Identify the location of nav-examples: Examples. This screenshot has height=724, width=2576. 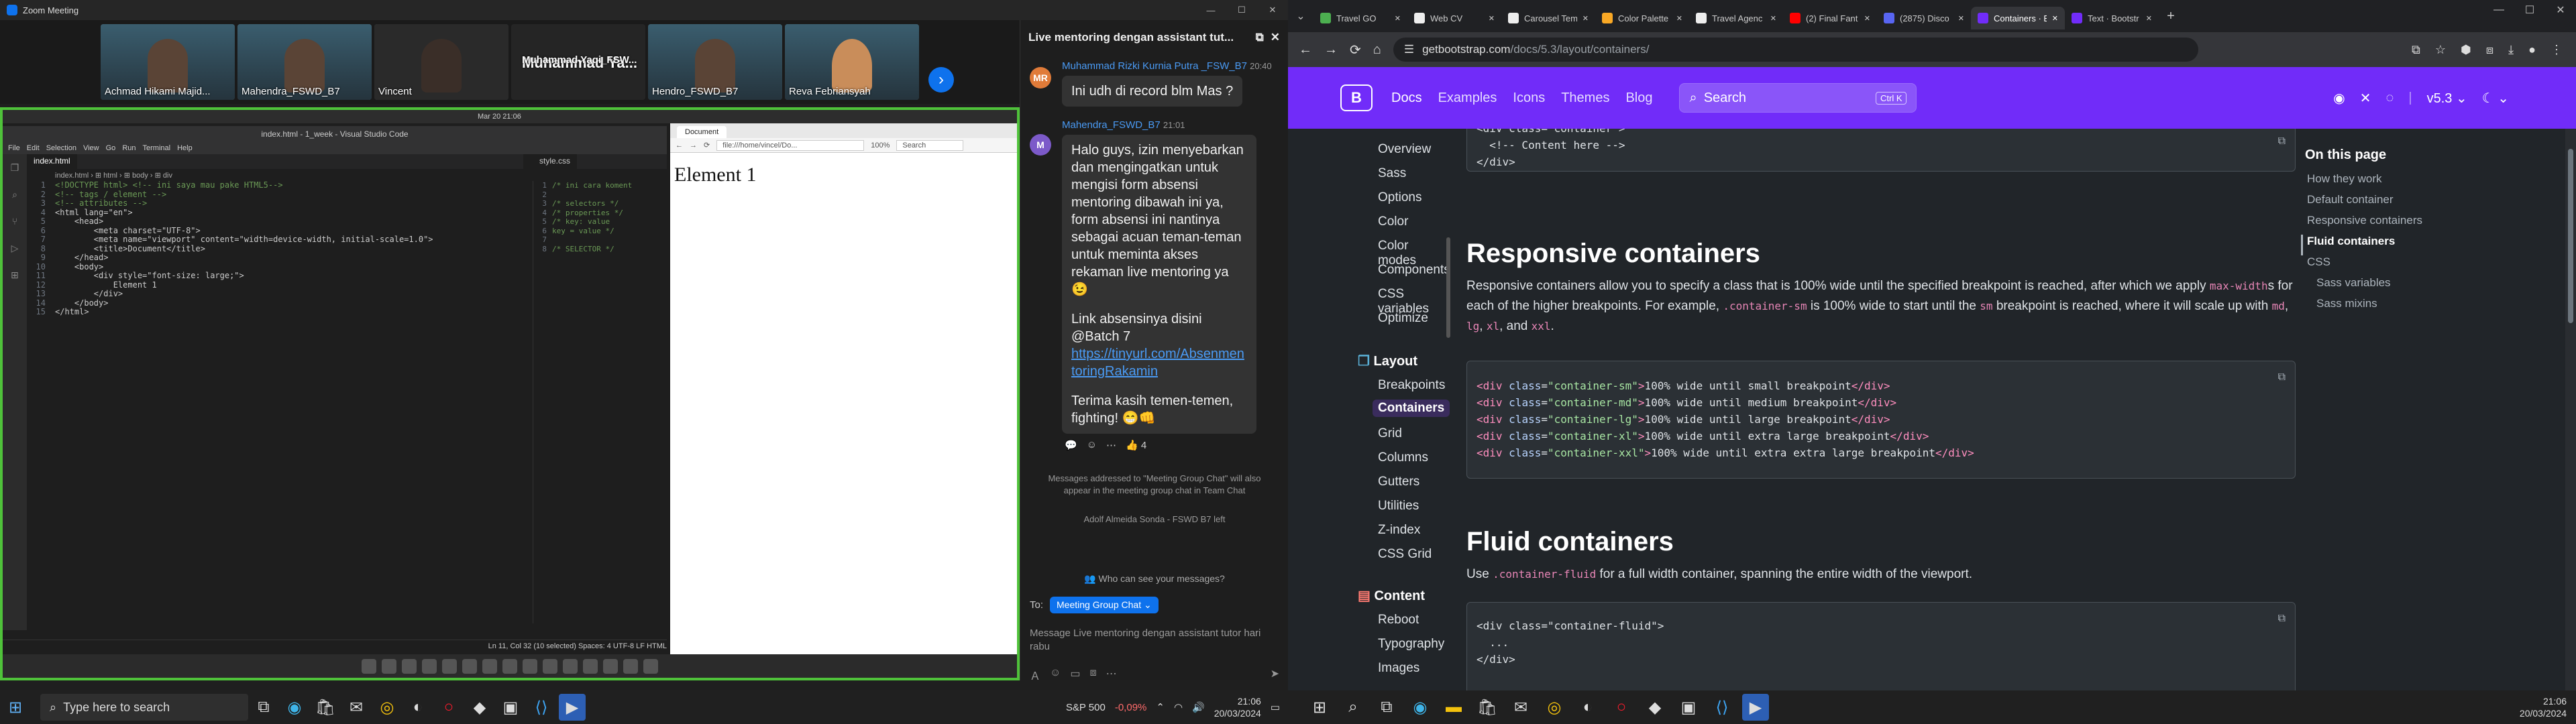
(1467, 98).